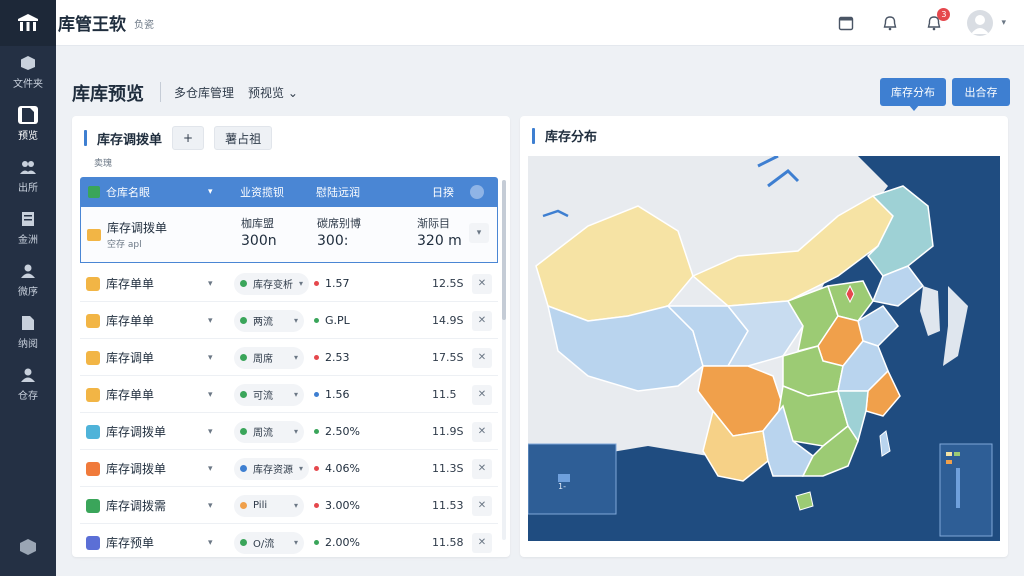  I want to click on table-row: 库存单单 ▾ 库存变析 ▾ 1.57 12.5S ✕, so click(289, 284).